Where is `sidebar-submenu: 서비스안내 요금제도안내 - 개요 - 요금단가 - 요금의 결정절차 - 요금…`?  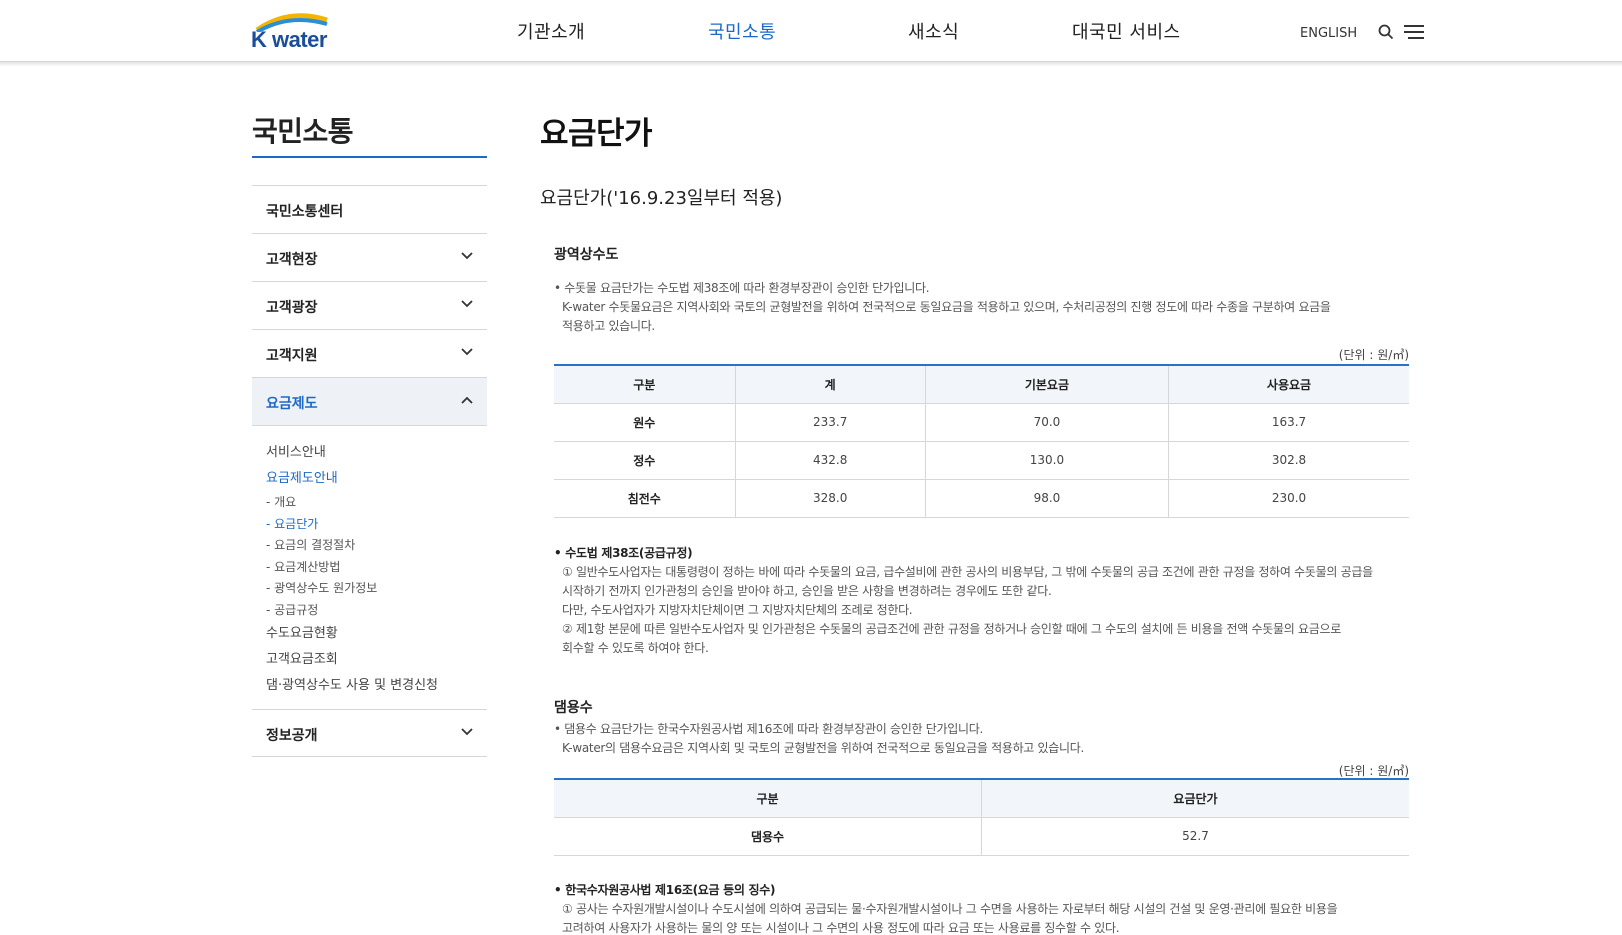 sidebar-submenu: 서비스안내 요금제도안내 - 개요 - 요금단가 - 요금의 결정절차 - 요금… is located at coordinates (369, 567).